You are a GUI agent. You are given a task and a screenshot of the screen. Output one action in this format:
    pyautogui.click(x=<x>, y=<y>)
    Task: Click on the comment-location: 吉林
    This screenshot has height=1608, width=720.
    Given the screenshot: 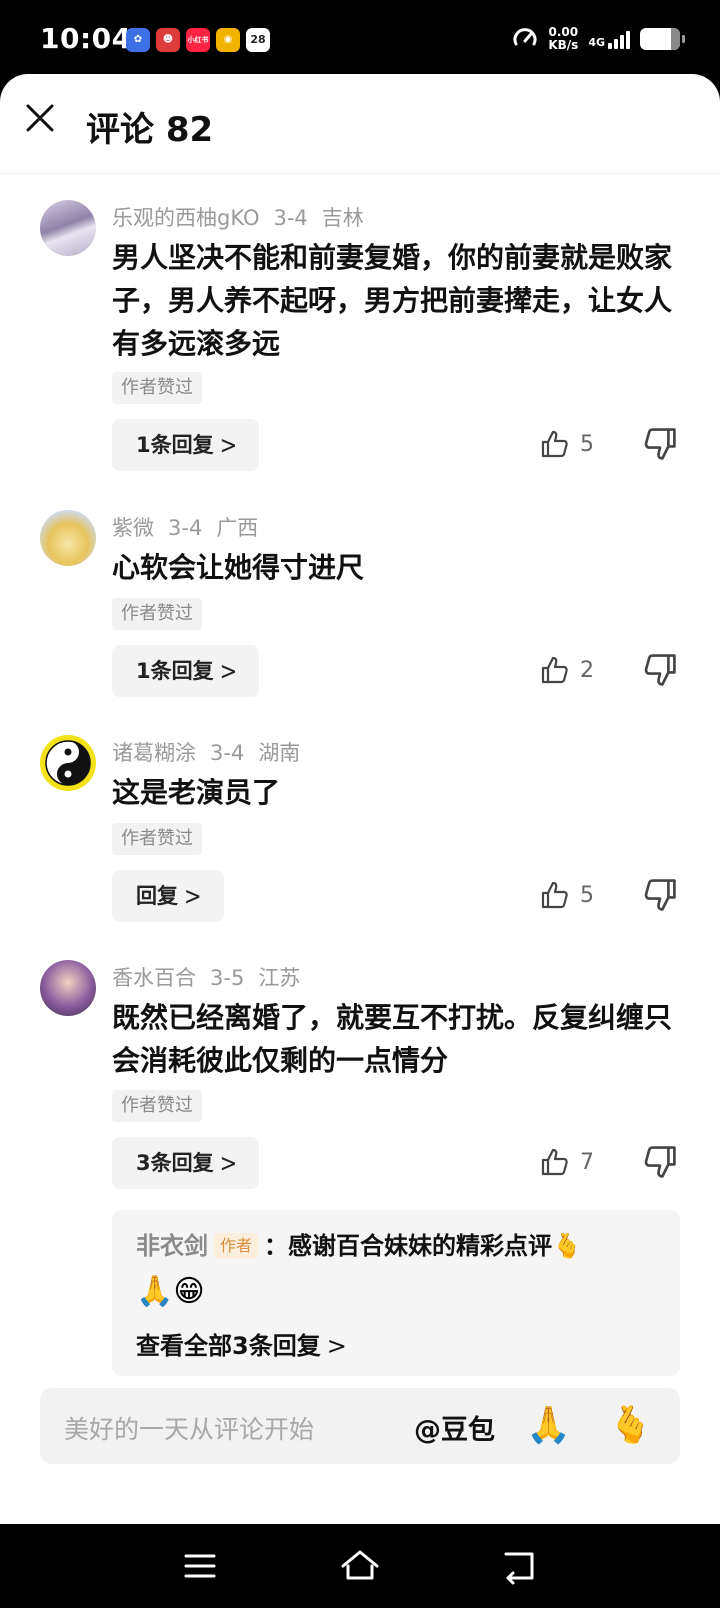 What is the action you would take?
    pyautogui.click(x=342, y=218)
    